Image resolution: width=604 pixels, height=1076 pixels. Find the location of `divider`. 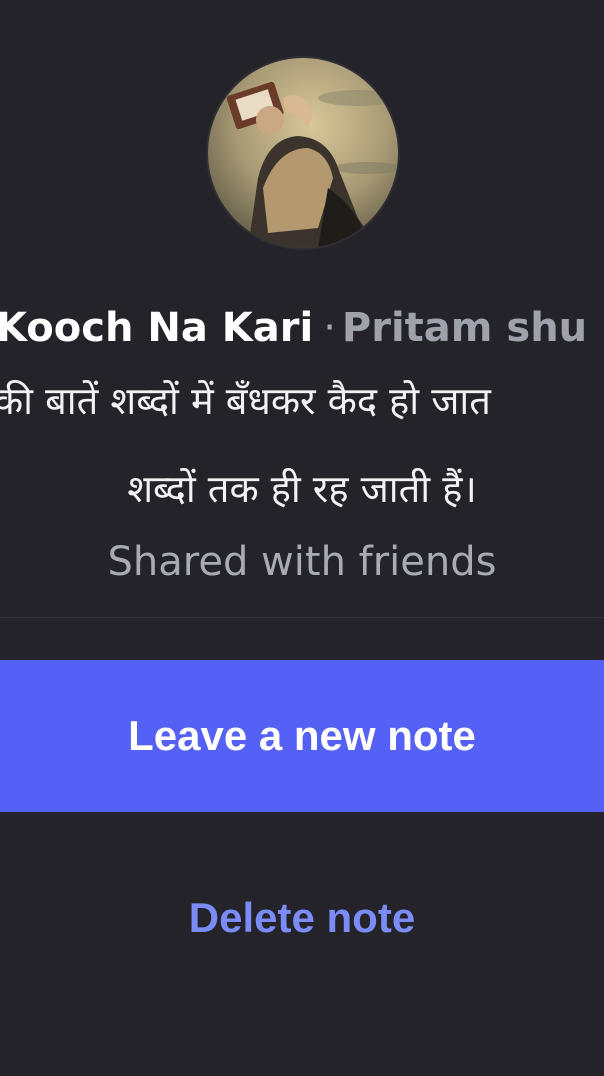

divider is located at coordinates (302, 617).